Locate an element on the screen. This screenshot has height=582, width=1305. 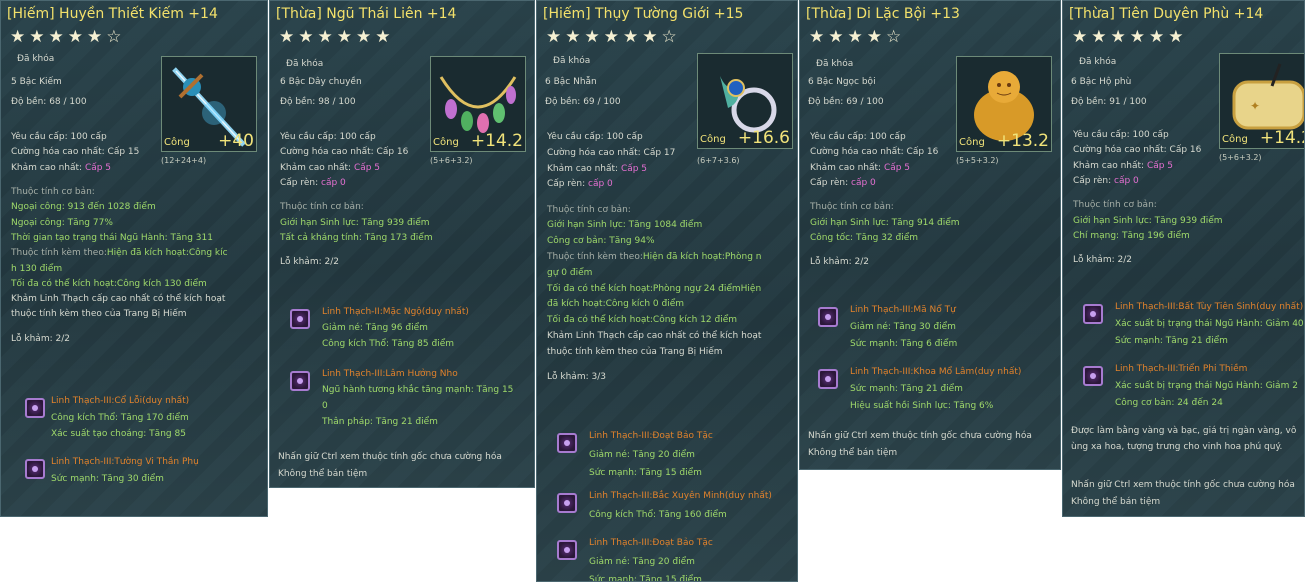
attribute-line: gự 0 điểm is located at coordinates (569, 273).